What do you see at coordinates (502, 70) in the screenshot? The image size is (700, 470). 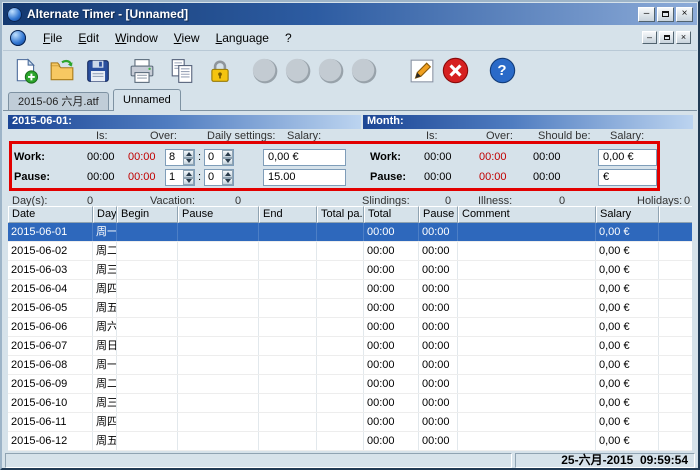 I see `help-button: ?` at bounding box center [502, 70].